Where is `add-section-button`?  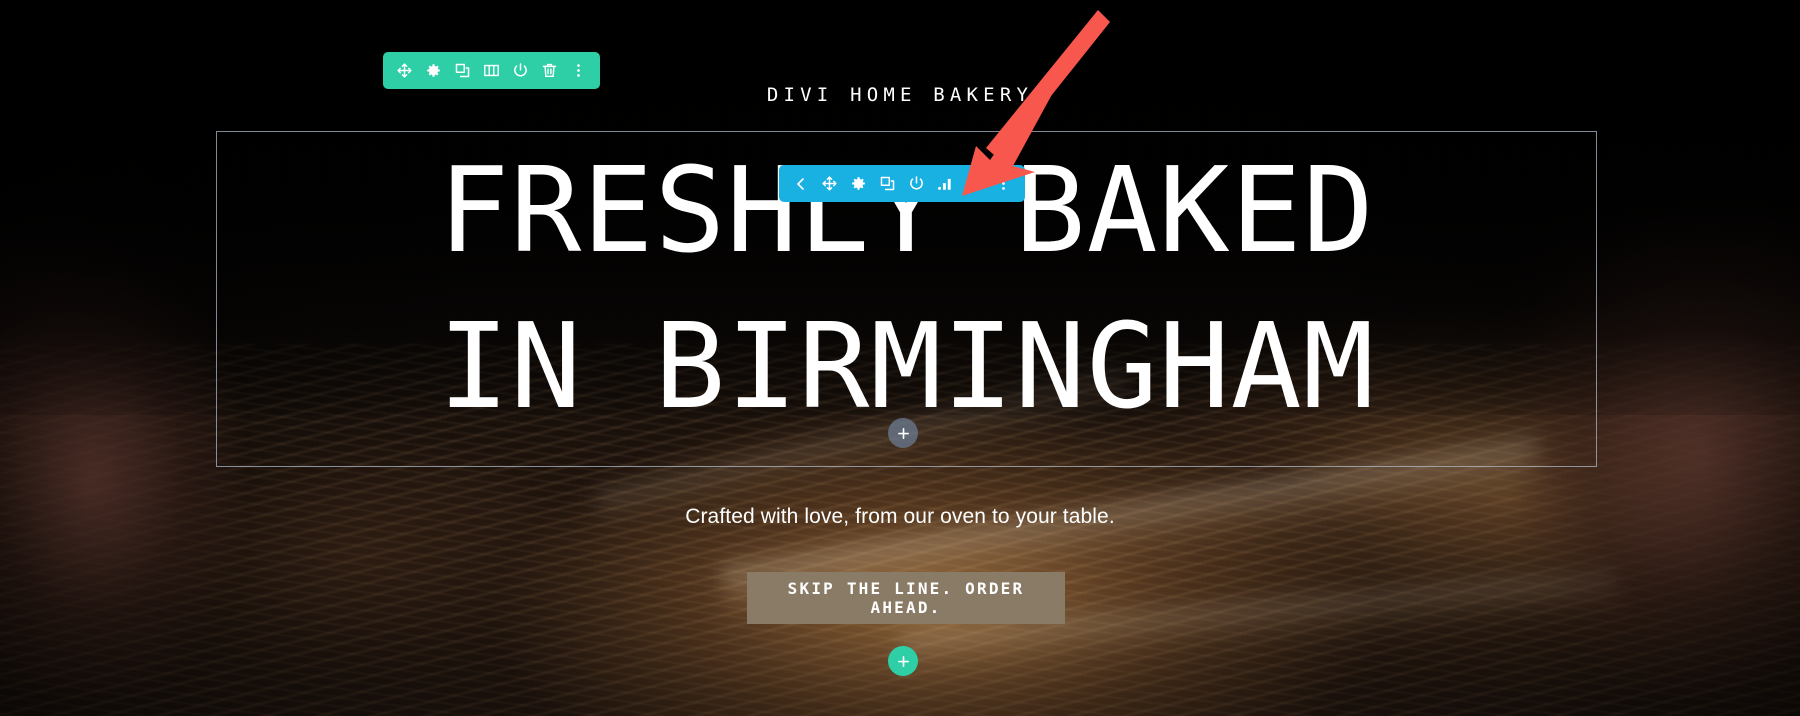 add-section-button is located at coordinates (903, 661).